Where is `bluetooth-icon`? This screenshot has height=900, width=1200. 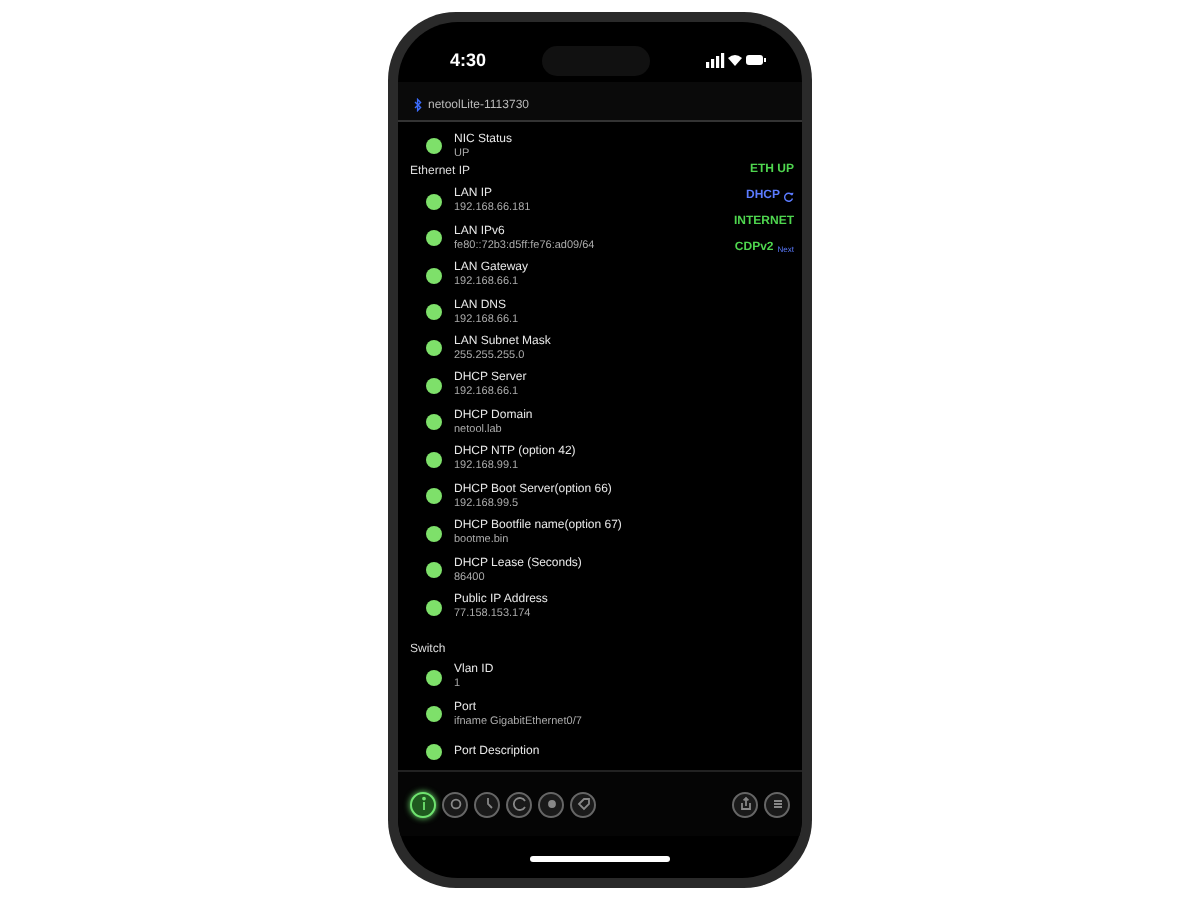
bluetooth-icon is located at coordinates (418, 105).